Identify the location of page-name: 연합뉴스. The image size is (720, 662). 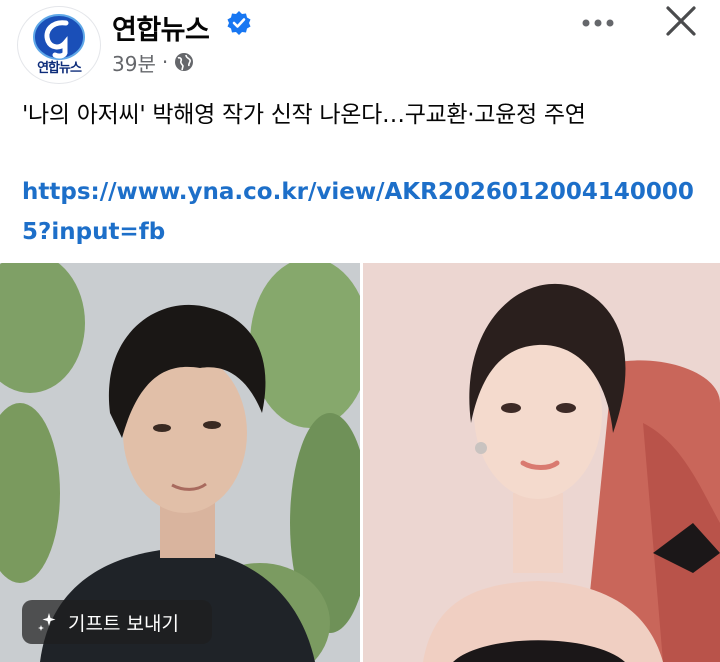
(161, 27).